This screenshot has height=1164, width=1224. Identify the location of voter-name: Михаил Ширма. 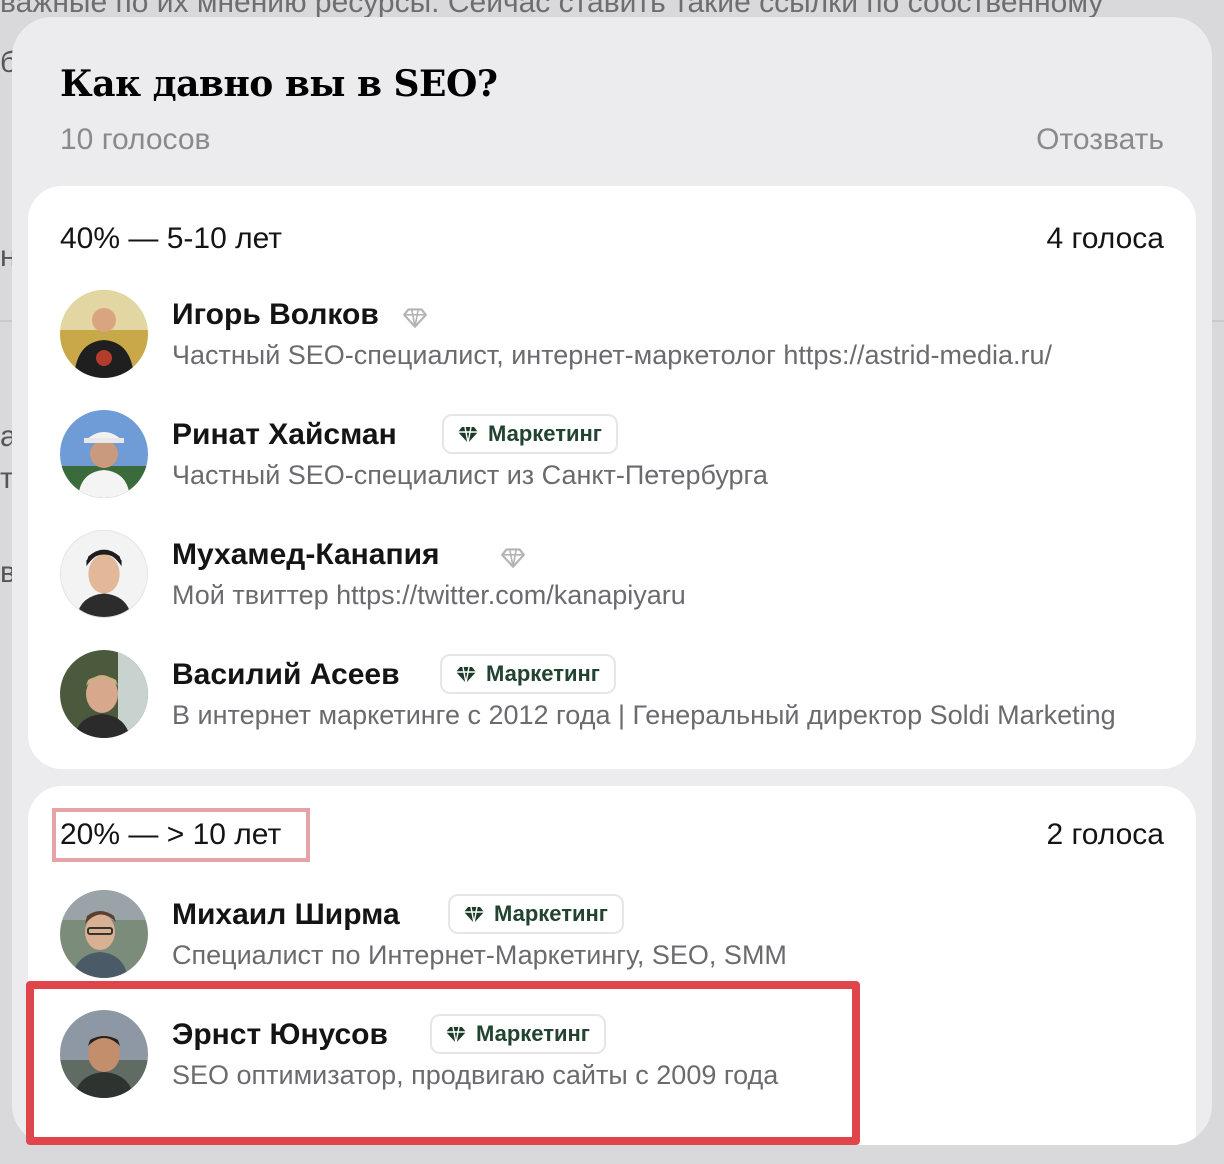
(286, 915).